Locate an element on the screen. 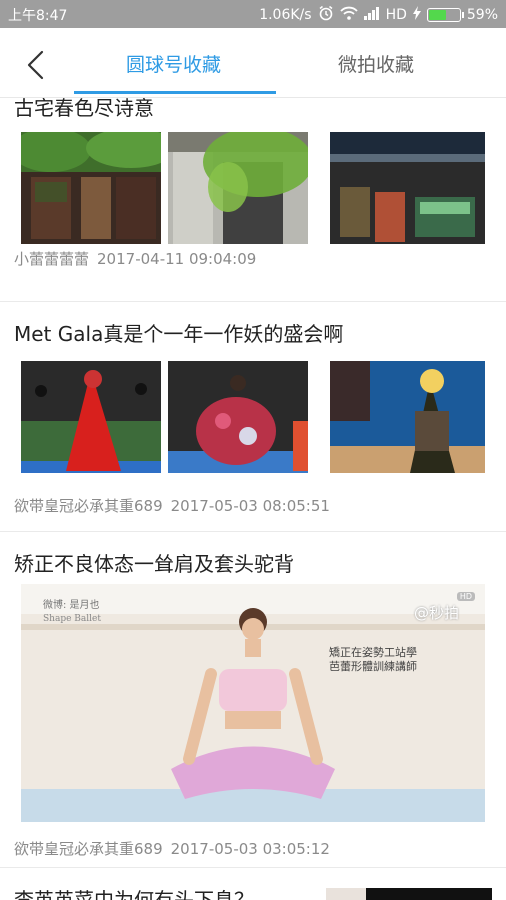 This screenshot has width=506, height=900. video-watermark-miaopai: @秒拍 is located at coordinates (436, 613).